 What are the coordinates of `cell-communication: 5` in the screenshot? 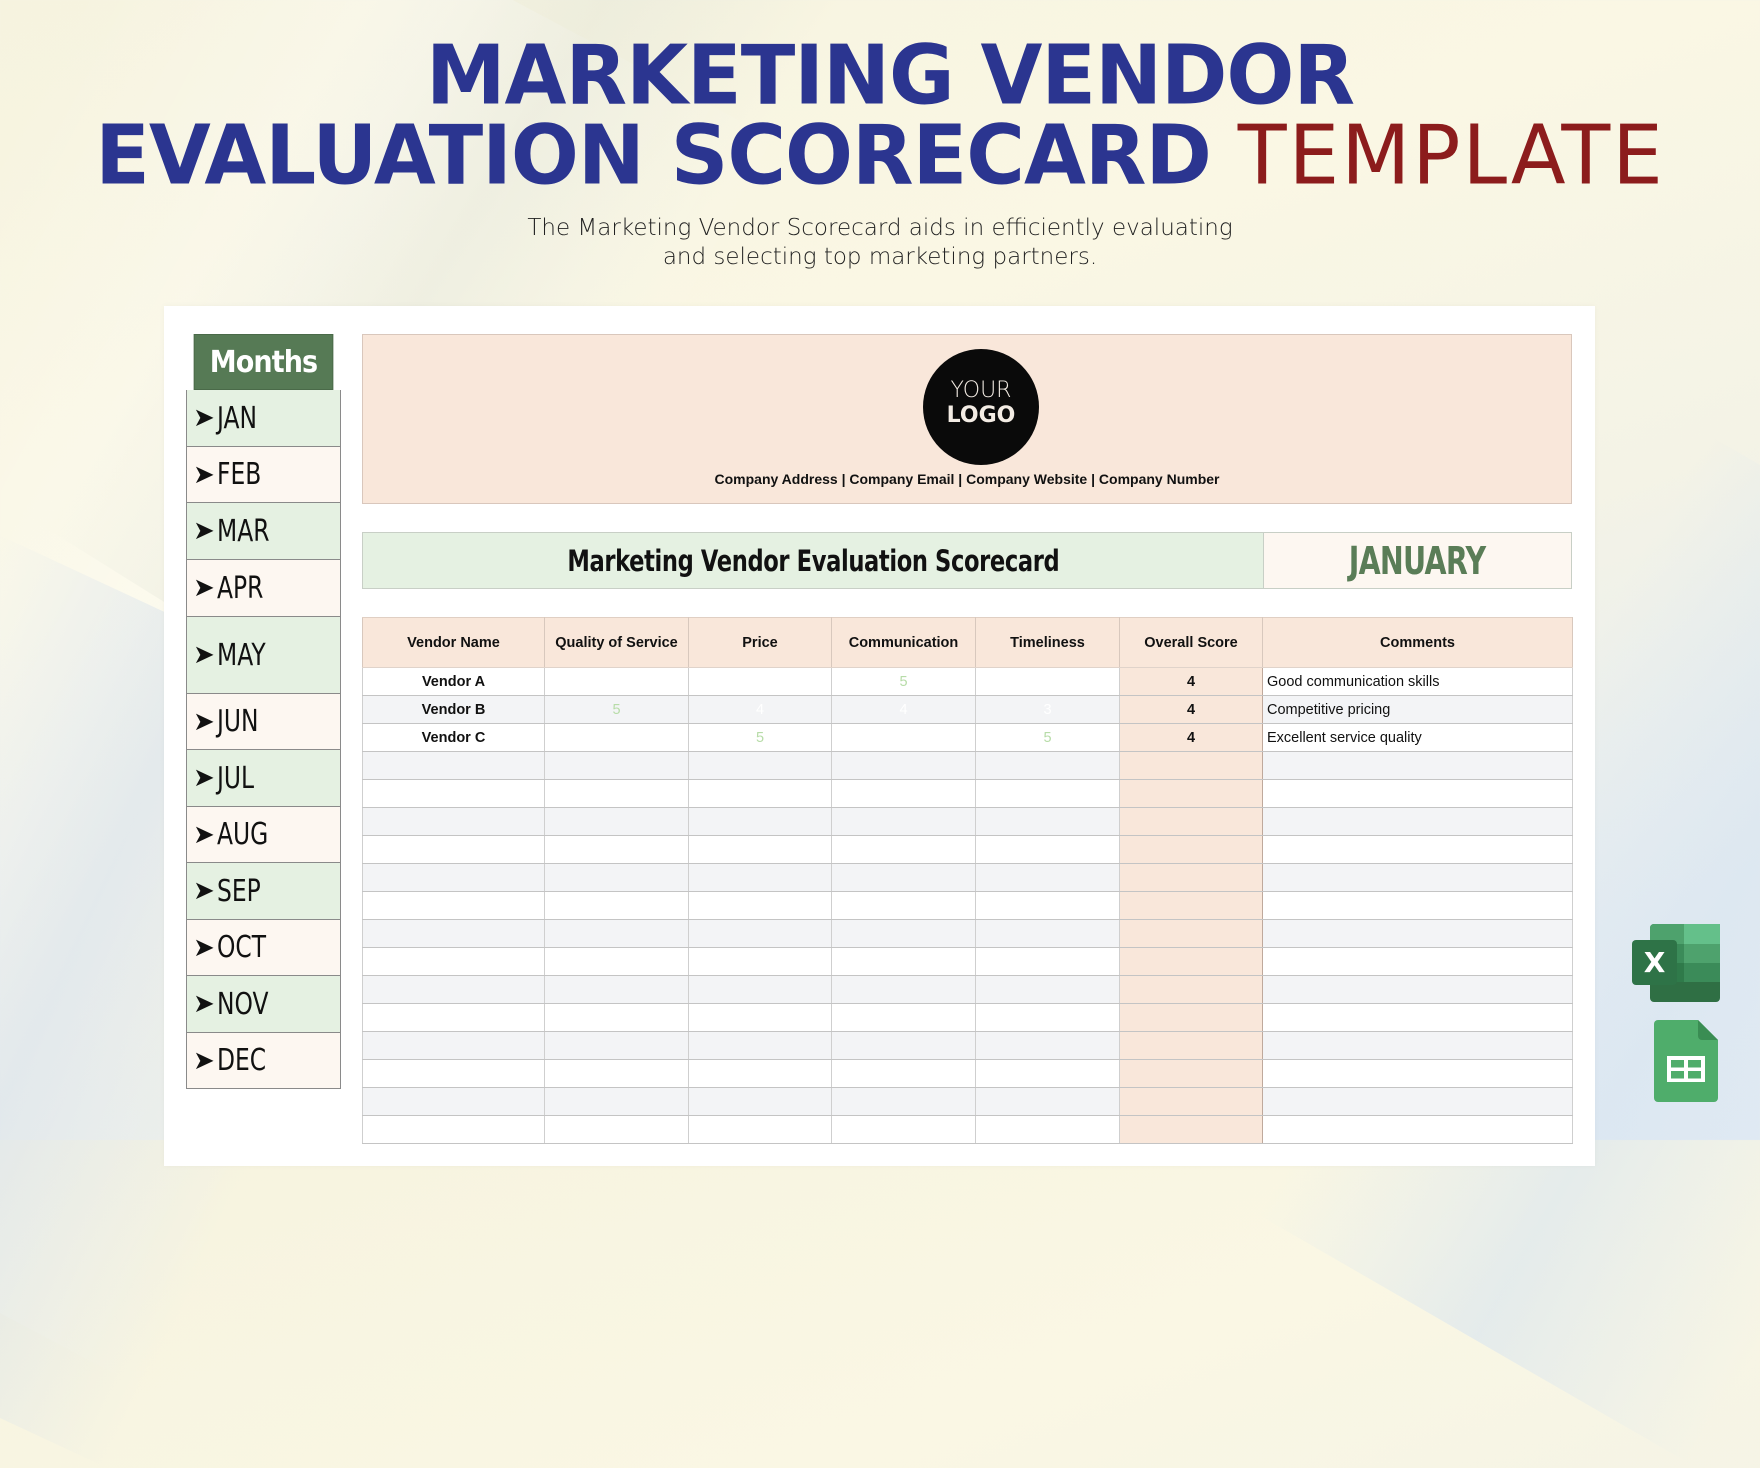 It's located at (903, 681).